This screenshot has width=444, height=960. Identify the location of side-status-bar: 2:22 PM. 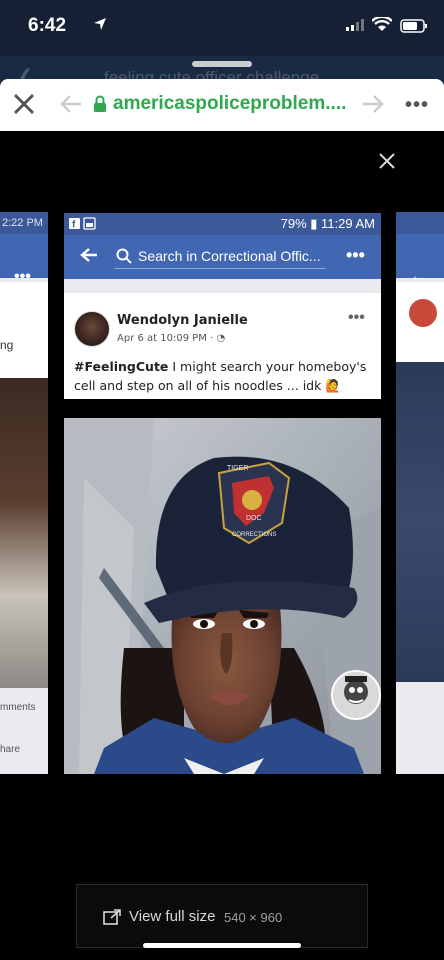
(24, 223).